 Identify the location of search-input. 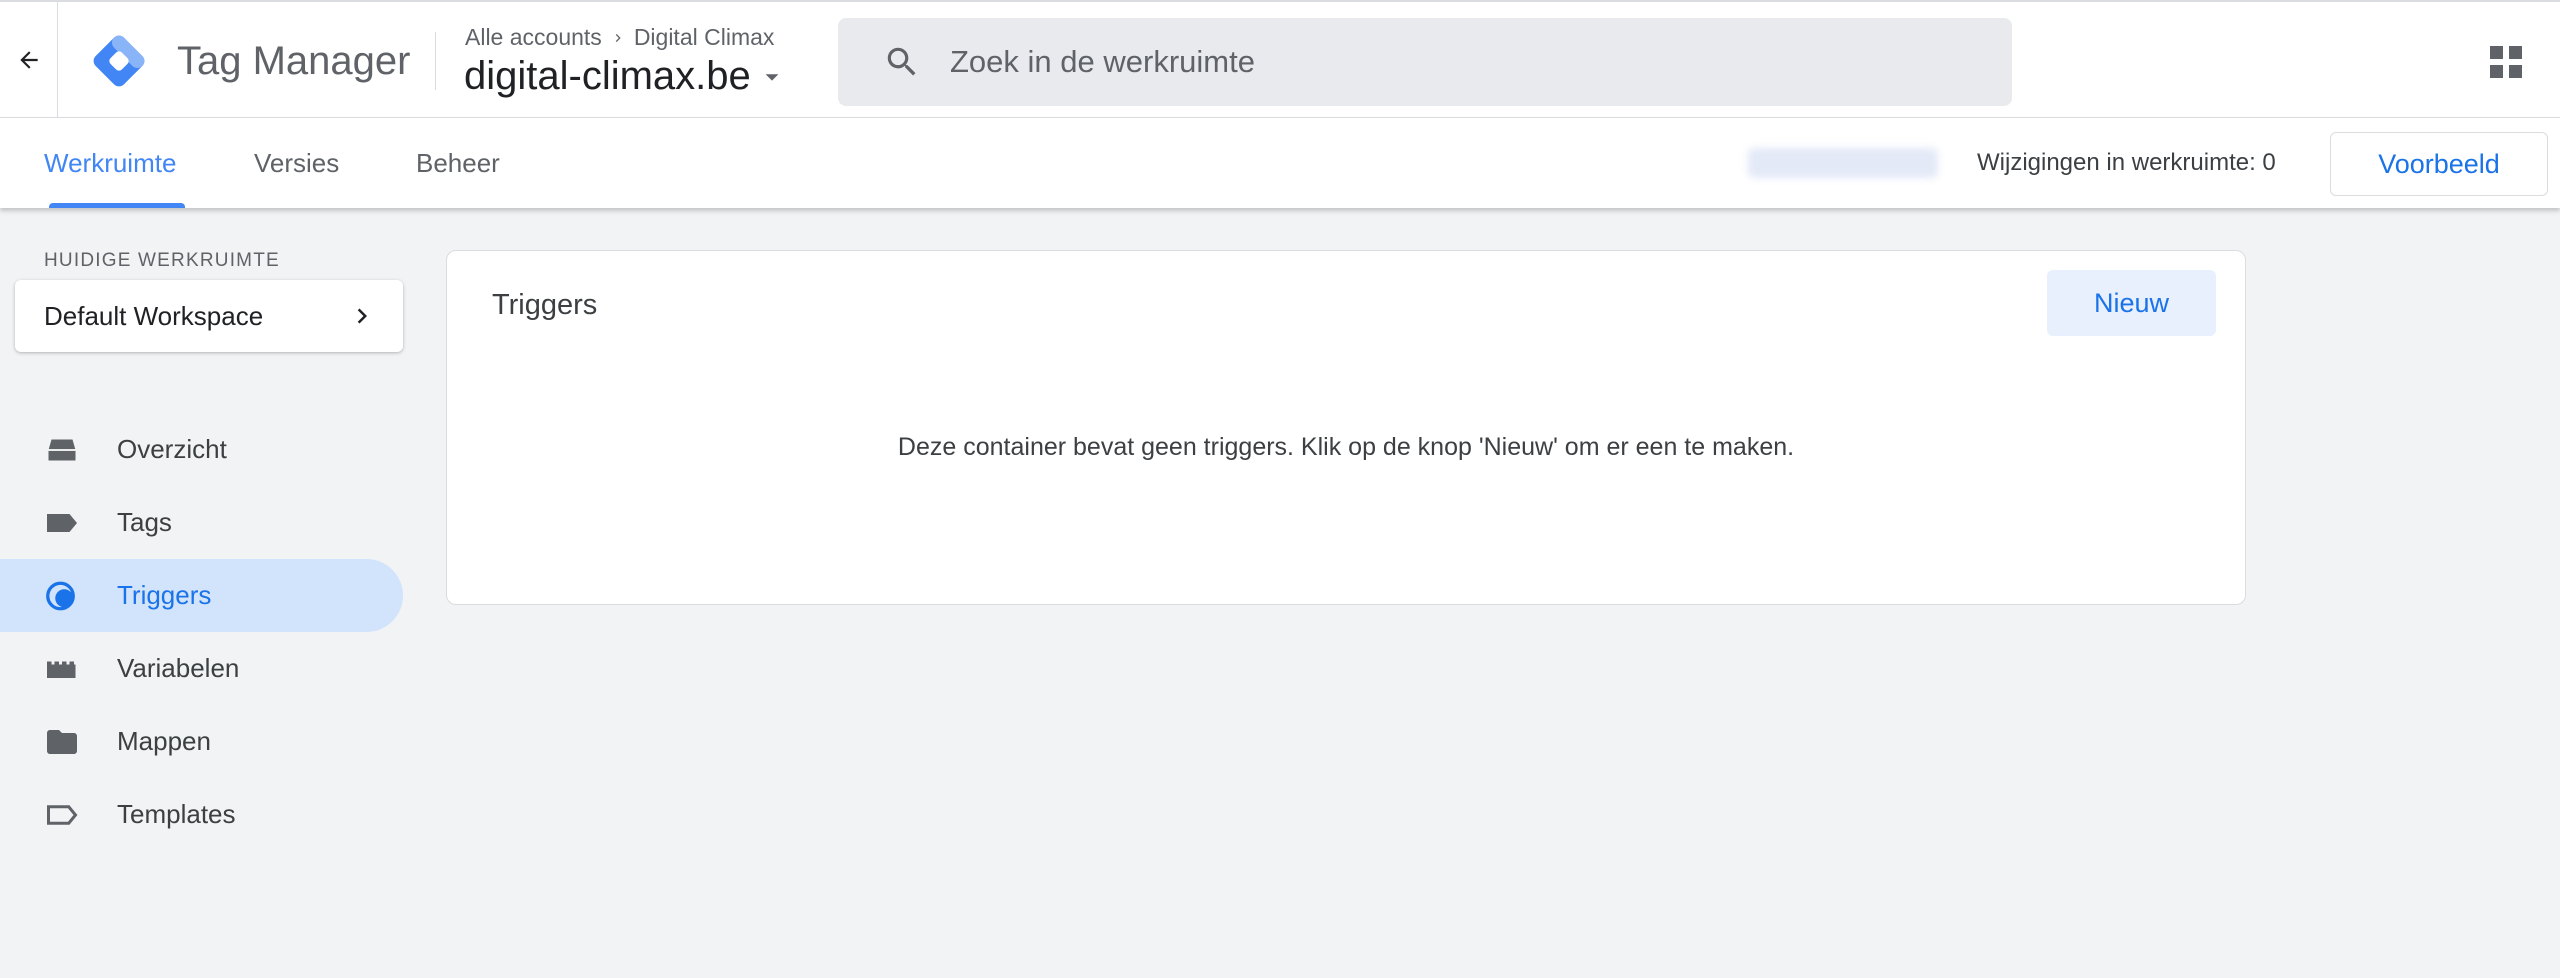
(1450, 62).